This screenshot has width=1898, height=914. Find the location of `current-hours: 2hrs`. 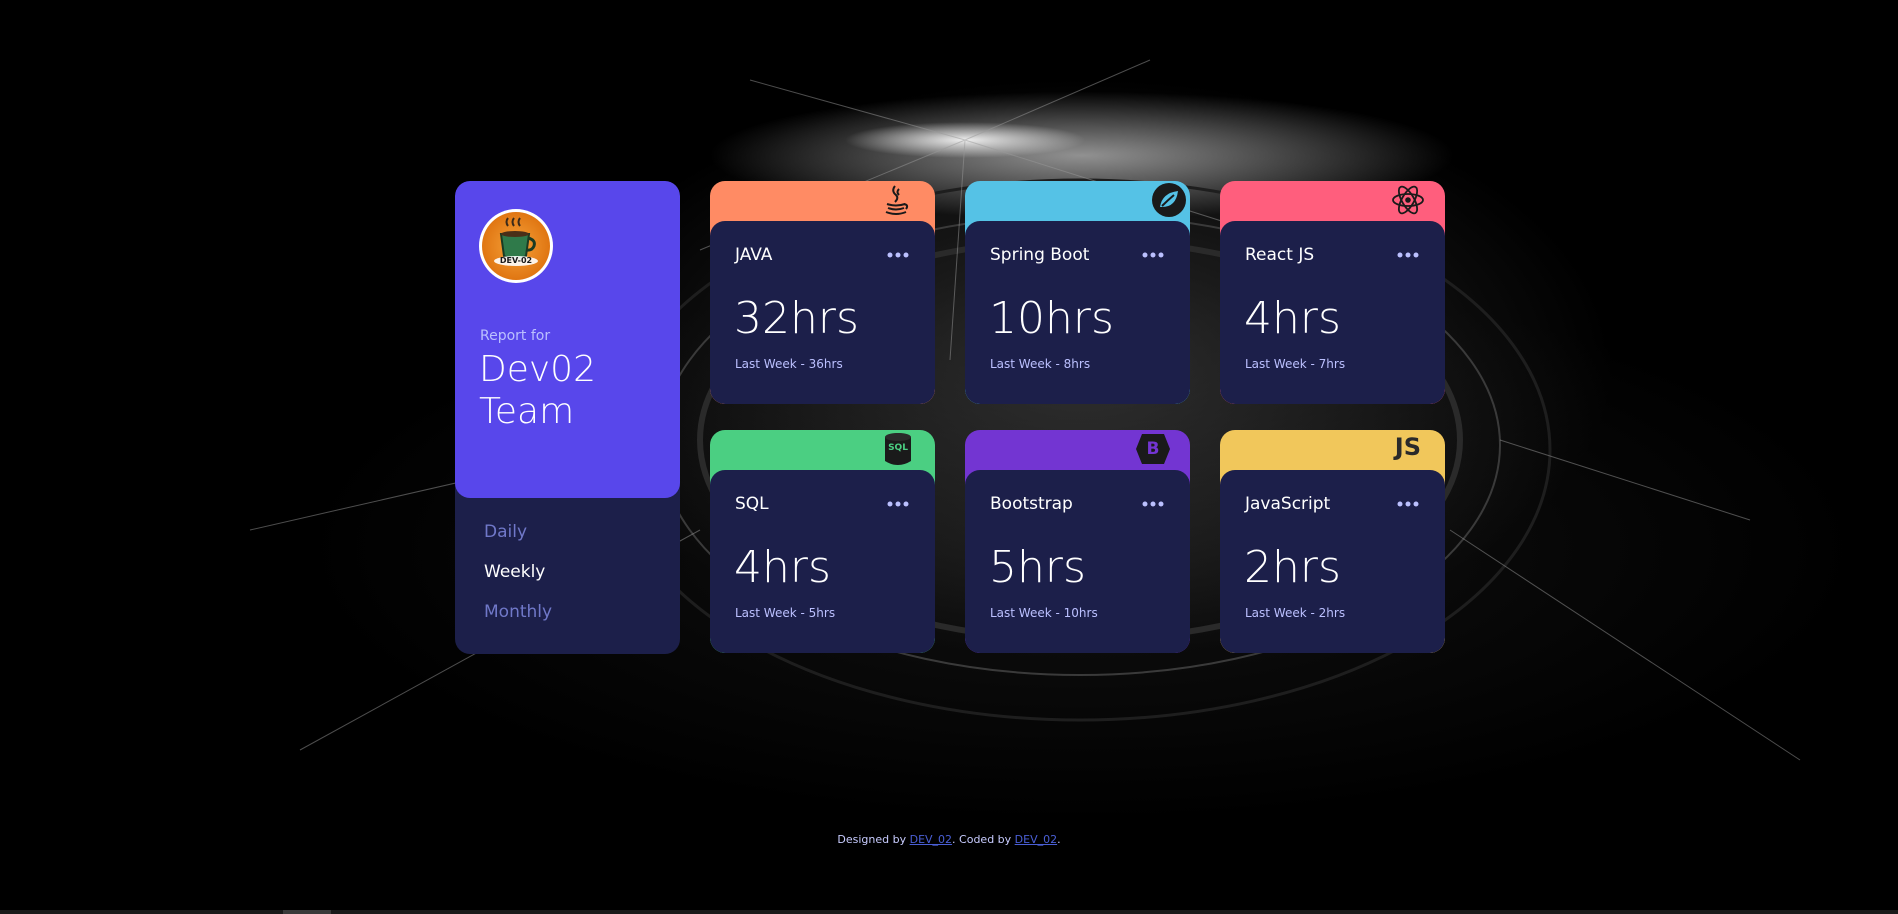

current-hours: 2hrs is located at coordinates (1292, 567).